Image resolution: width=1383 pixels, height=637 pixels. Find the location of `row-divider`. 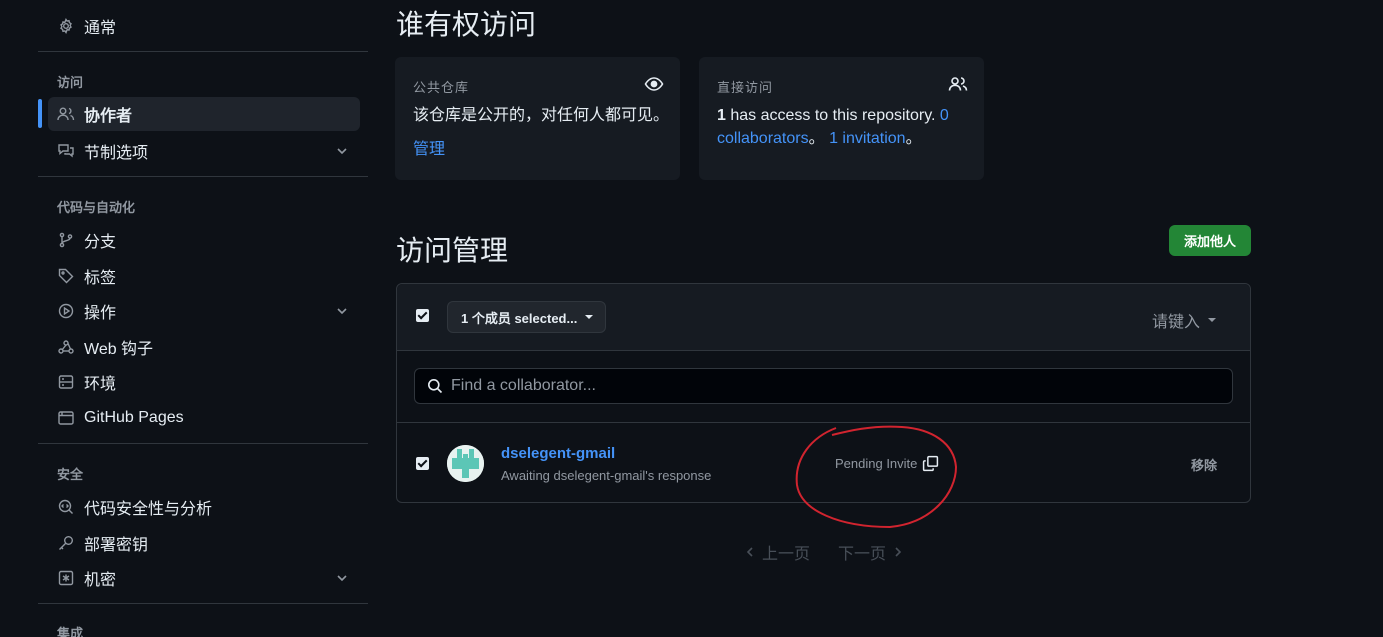

row-divider is located at coordinates (823, 422).